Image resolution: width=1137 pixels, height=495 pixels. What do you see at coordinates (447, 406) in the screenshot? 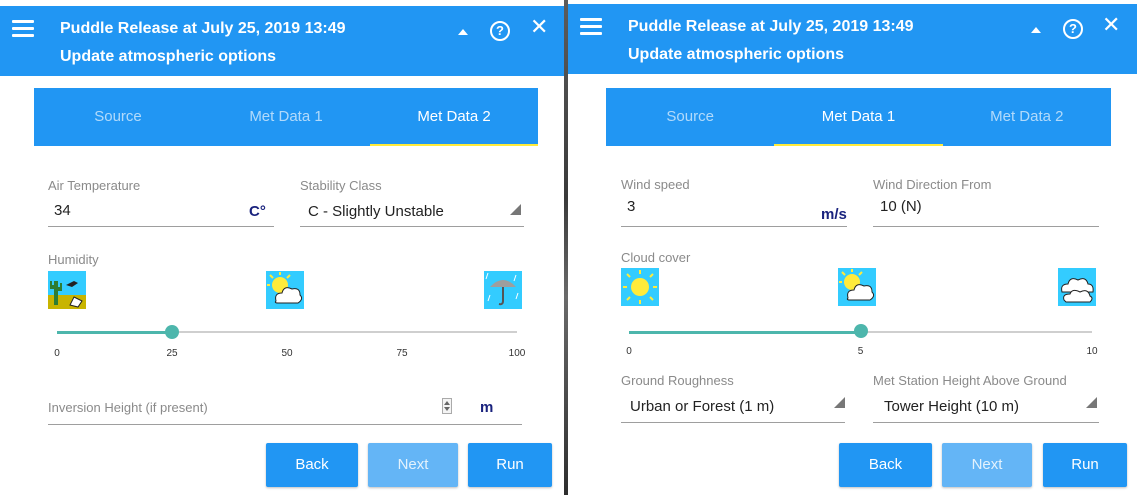
I see `inversion-height-spinner` at bounding box center [447, 406].